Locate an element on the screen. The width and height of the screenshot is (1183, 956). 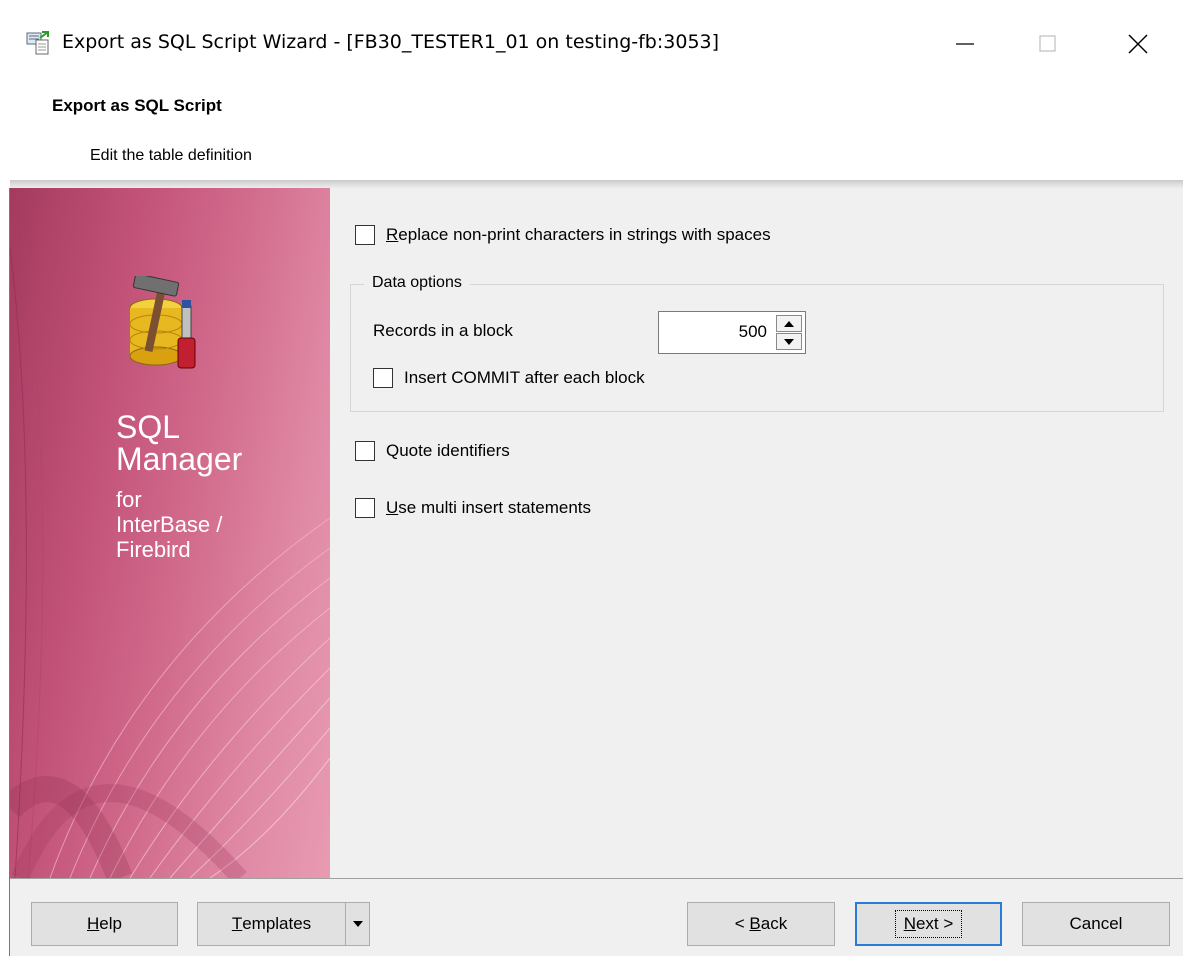
brand-for: for is located at coordinates (129, 499).